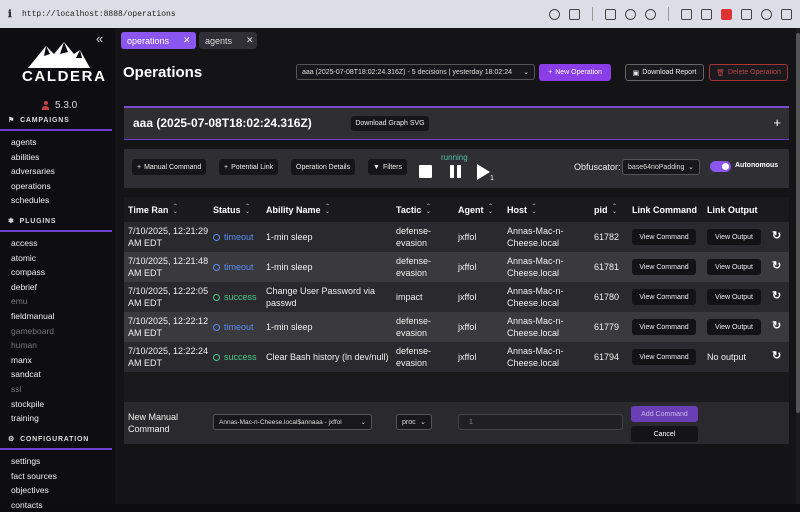  Describe the element at coordinates (574, 14) in the screenshot. I see `camera-icon` at that location.